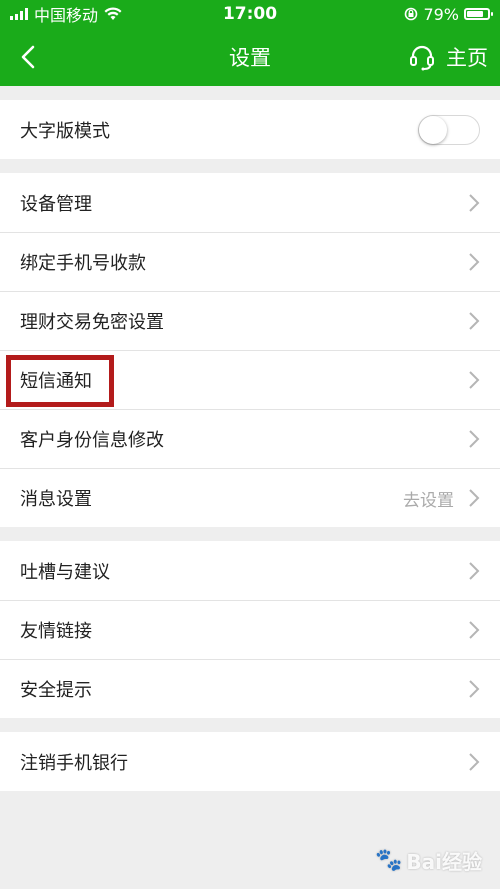 Image resolution: width=500 pixels, height=889 pixels. Describe the element at coordinates (411, 14) in the screenshot. I see `rotation-lock-icon` at that location.